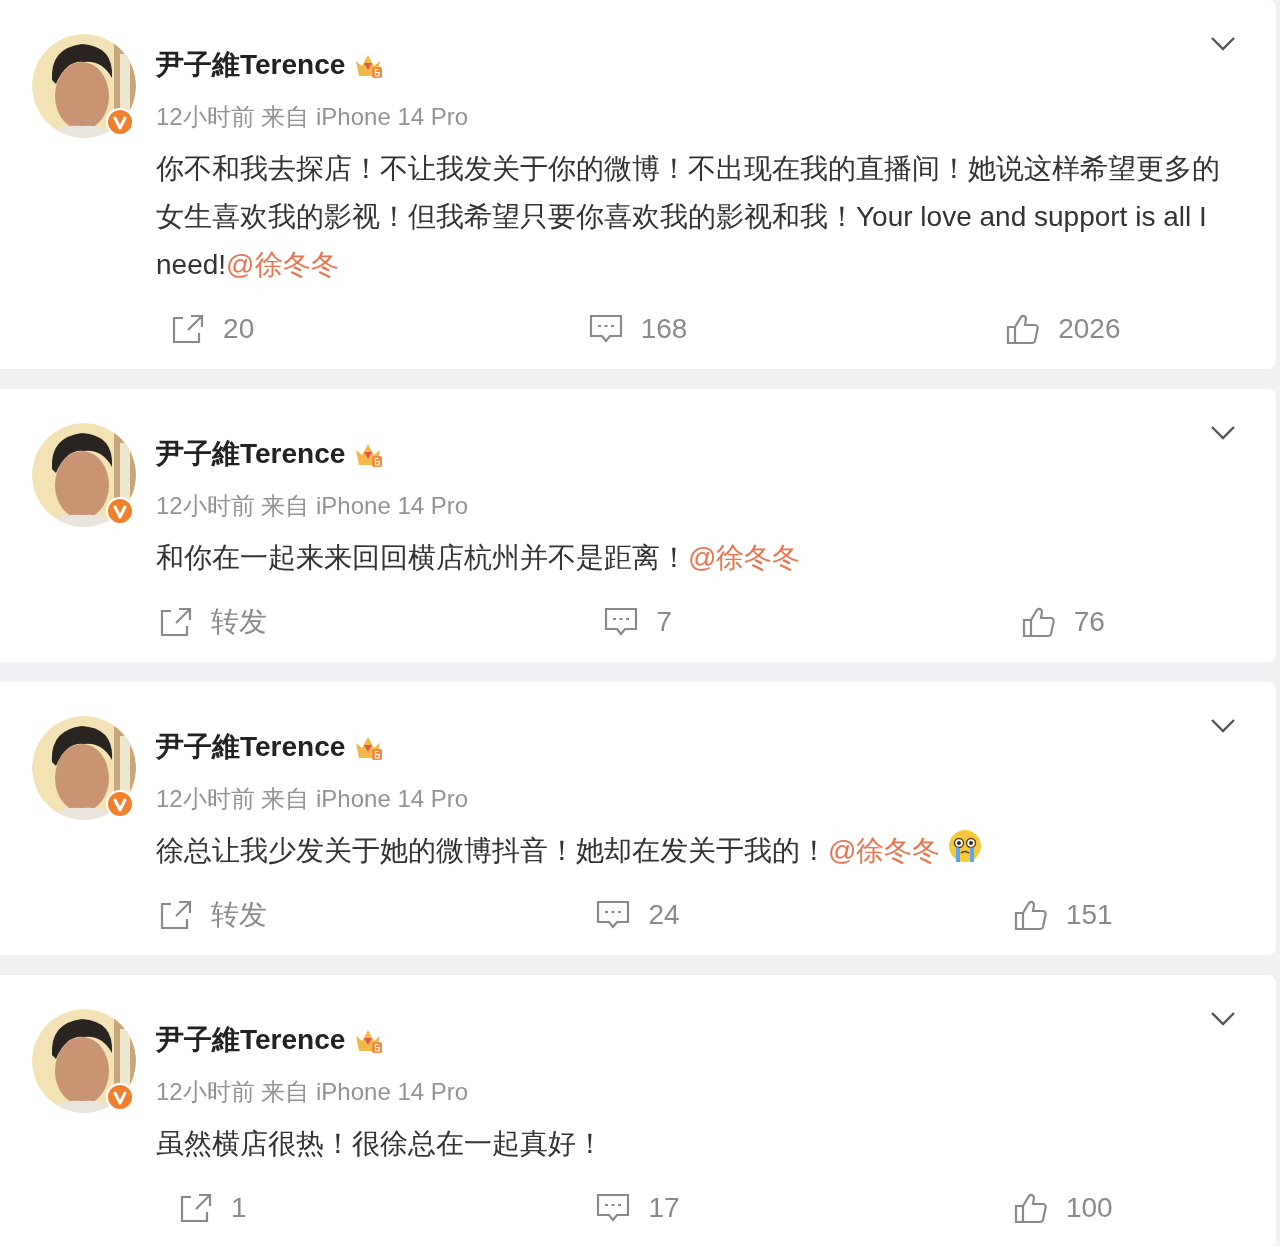  I want to click on repost-button: 1, so click(213, 1208).